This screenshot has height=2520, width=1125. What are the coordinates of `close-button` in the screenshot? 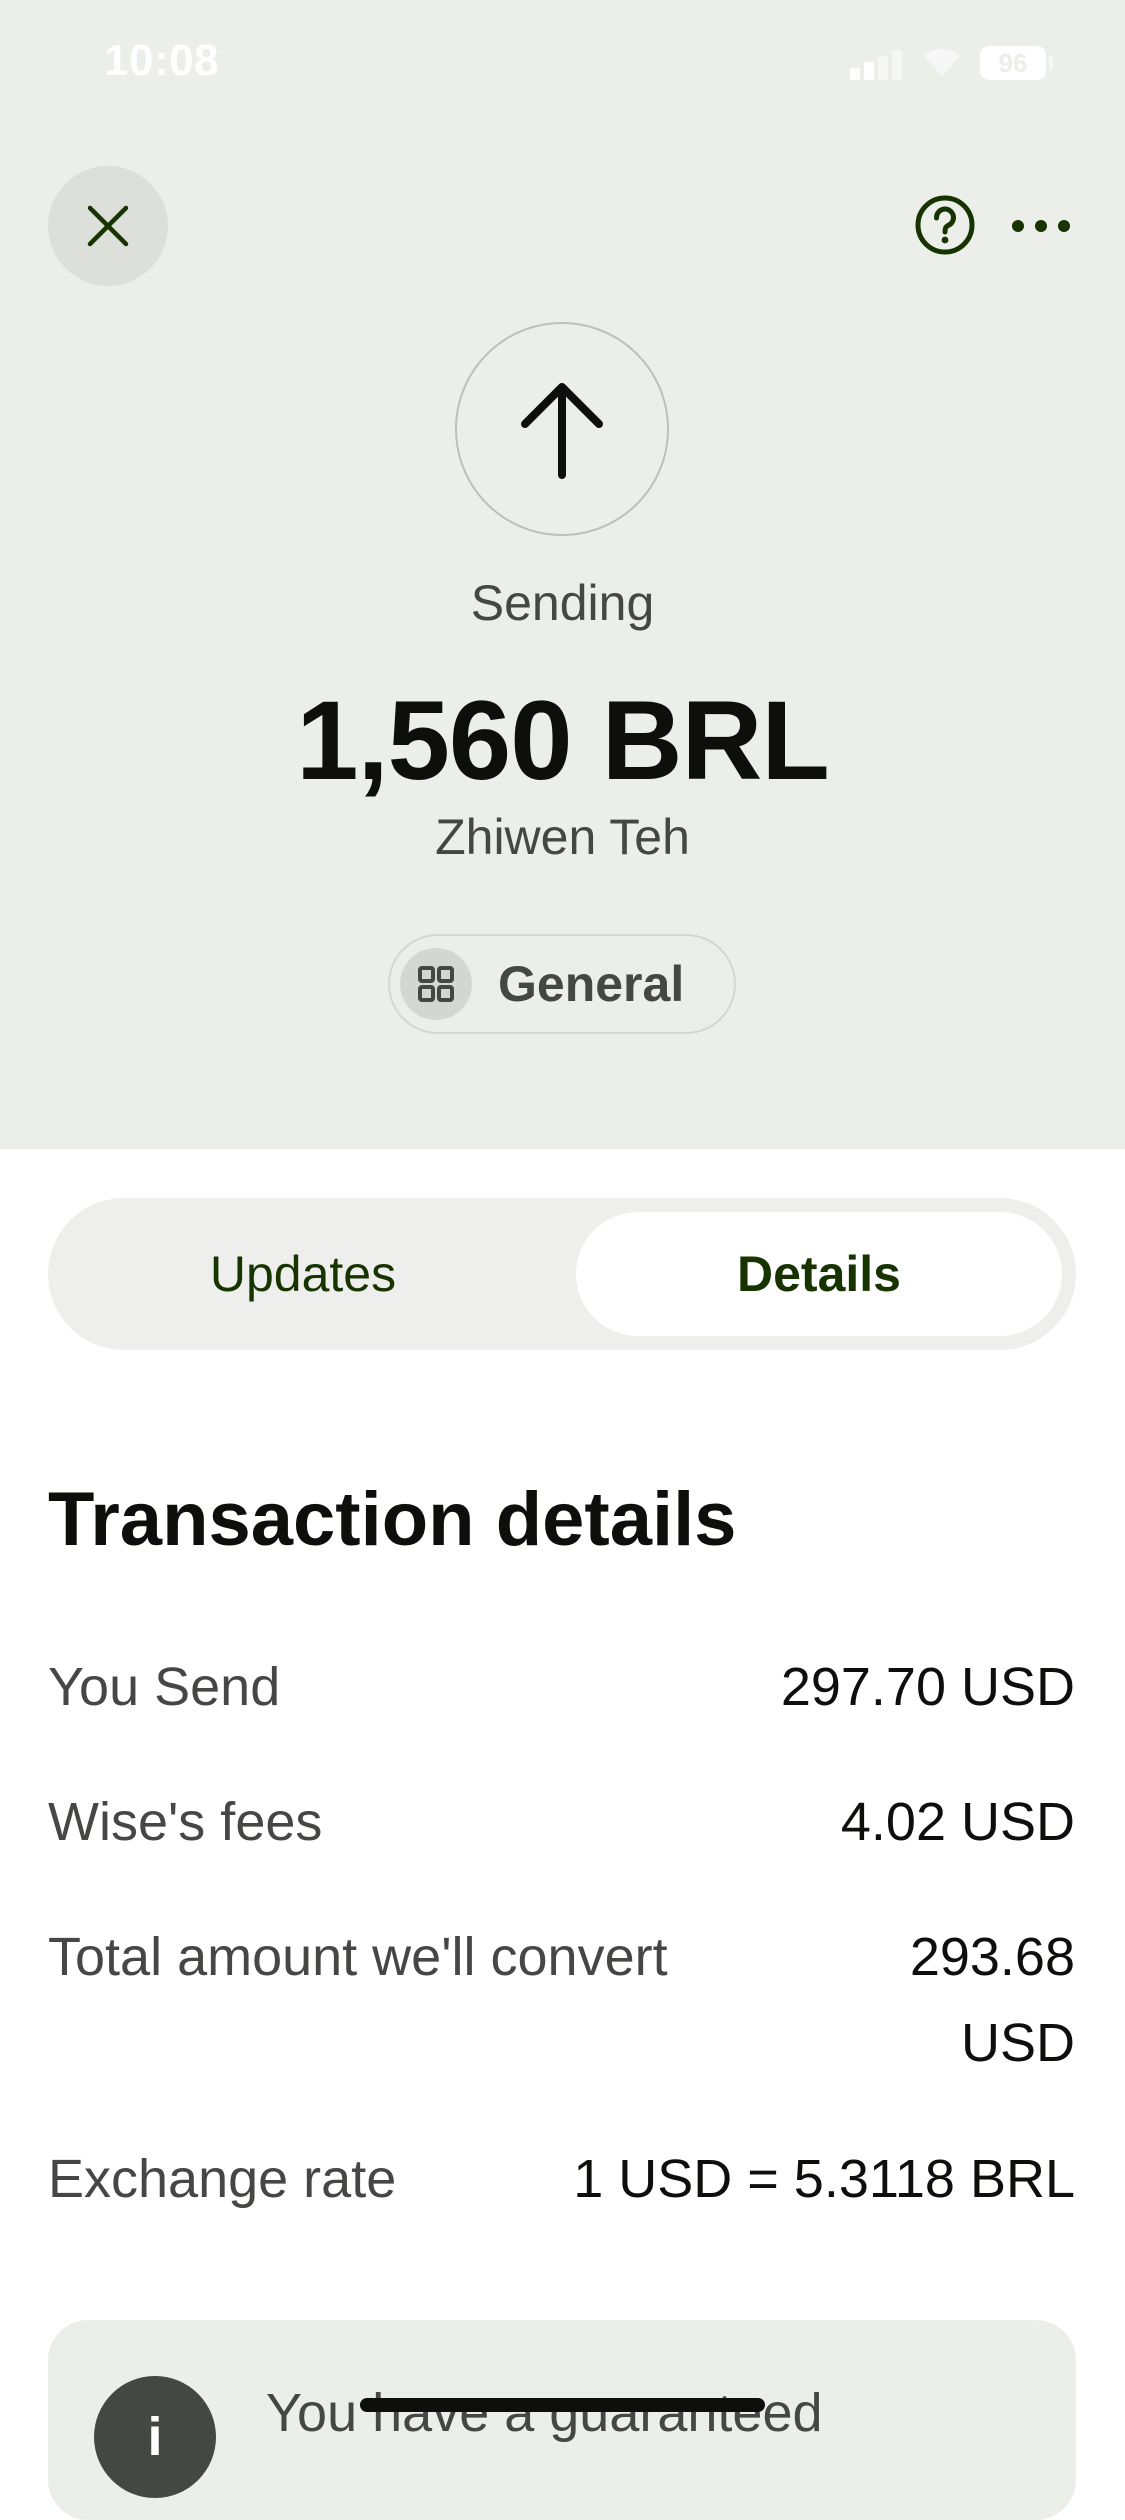 It's located at (108, 226).